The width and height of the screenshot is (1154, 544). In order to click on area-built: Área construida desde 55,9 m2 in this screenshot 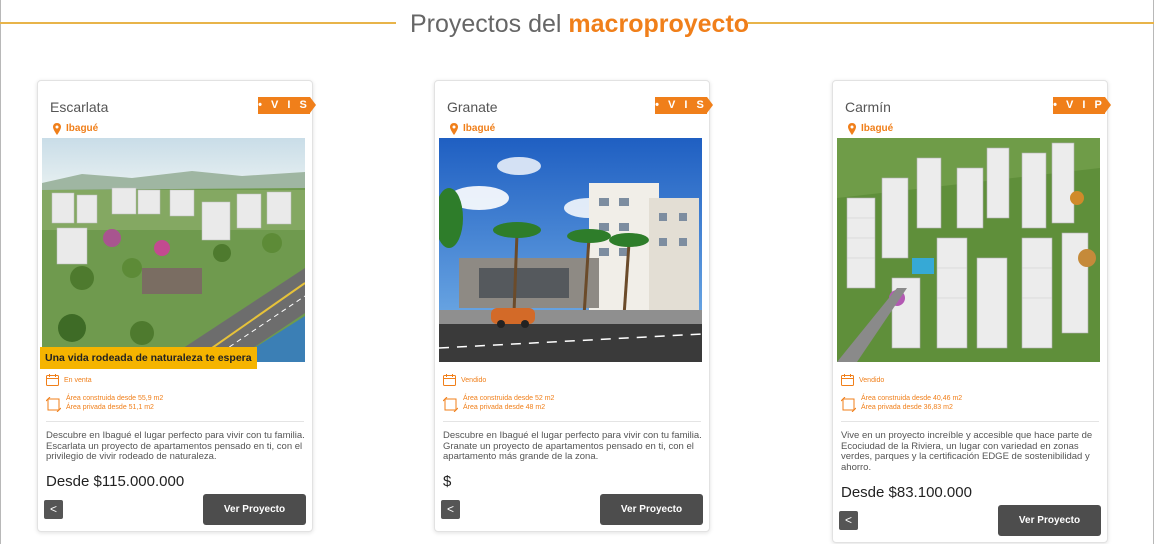, I will do `click(115, 398)`.